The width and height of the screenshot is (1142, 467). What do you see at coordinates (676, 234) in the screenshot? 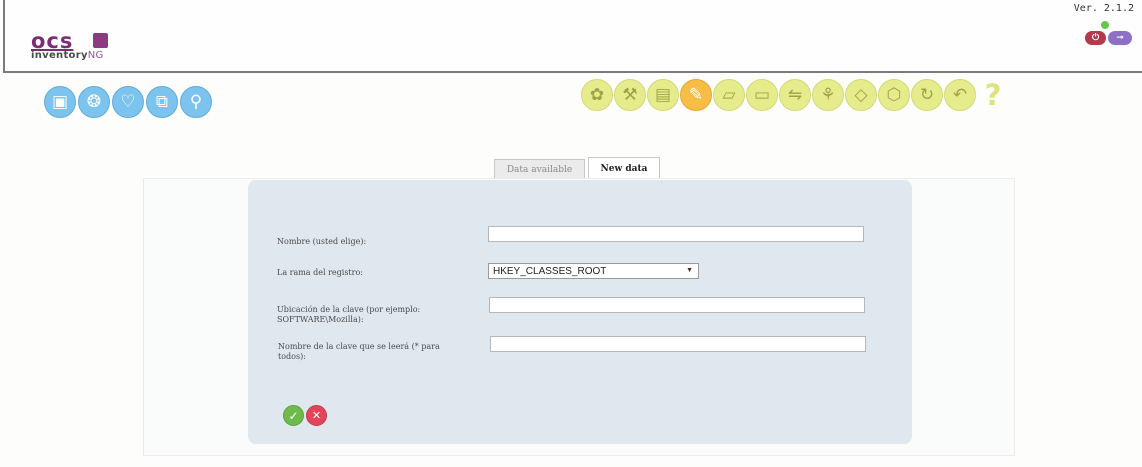
I see `name-input` at bounding box center [676, 234].